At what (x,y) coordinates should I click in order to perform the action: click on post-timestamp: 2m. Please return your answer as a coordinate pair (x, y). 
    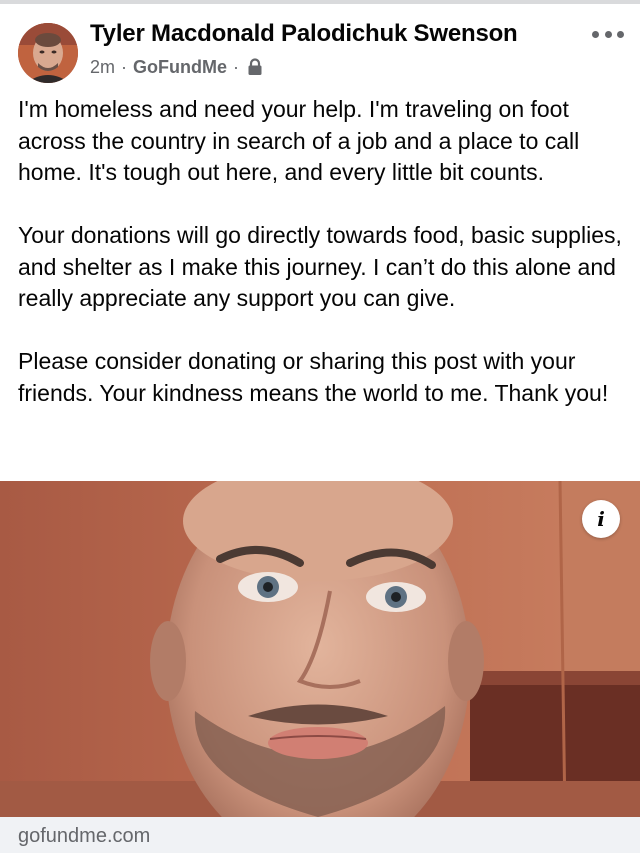
    Looking at the image, I should click on (102, 67).